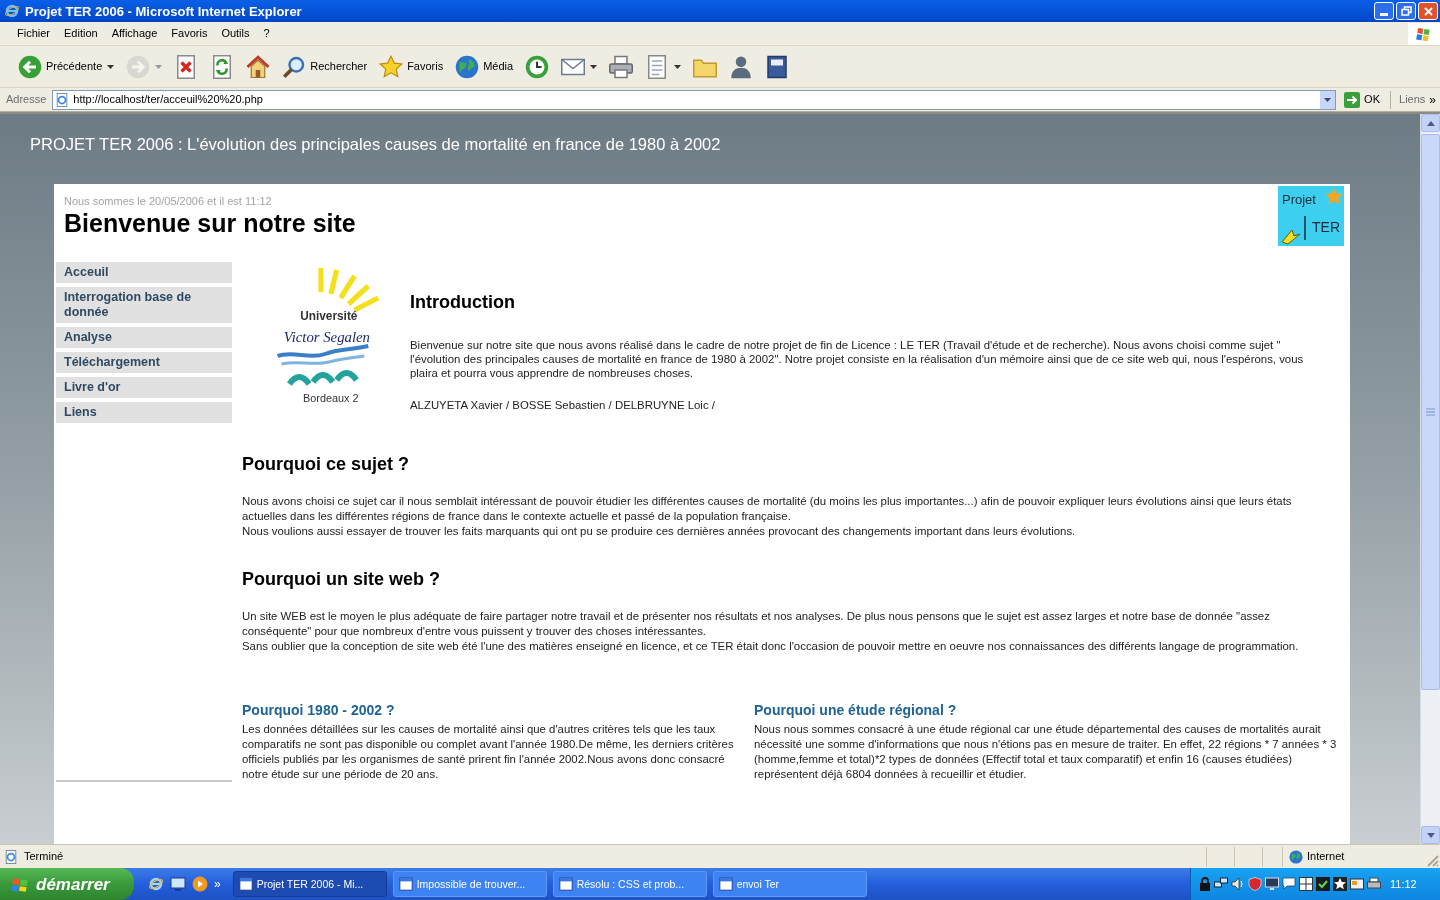  I want to click on chat-icon, so click(1289, 884).